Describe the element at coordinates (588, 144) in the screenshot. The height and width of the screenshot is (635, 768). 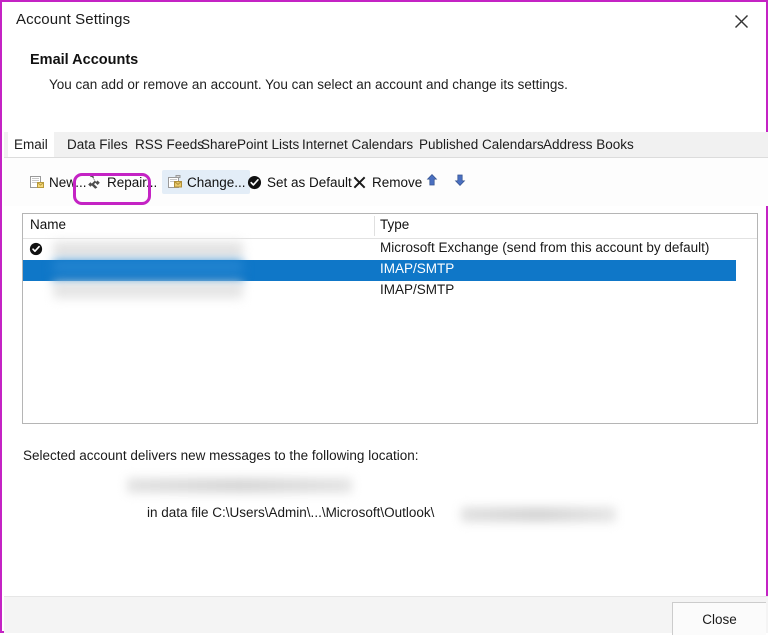
I see `tab-address-books: Address Books` at that location.